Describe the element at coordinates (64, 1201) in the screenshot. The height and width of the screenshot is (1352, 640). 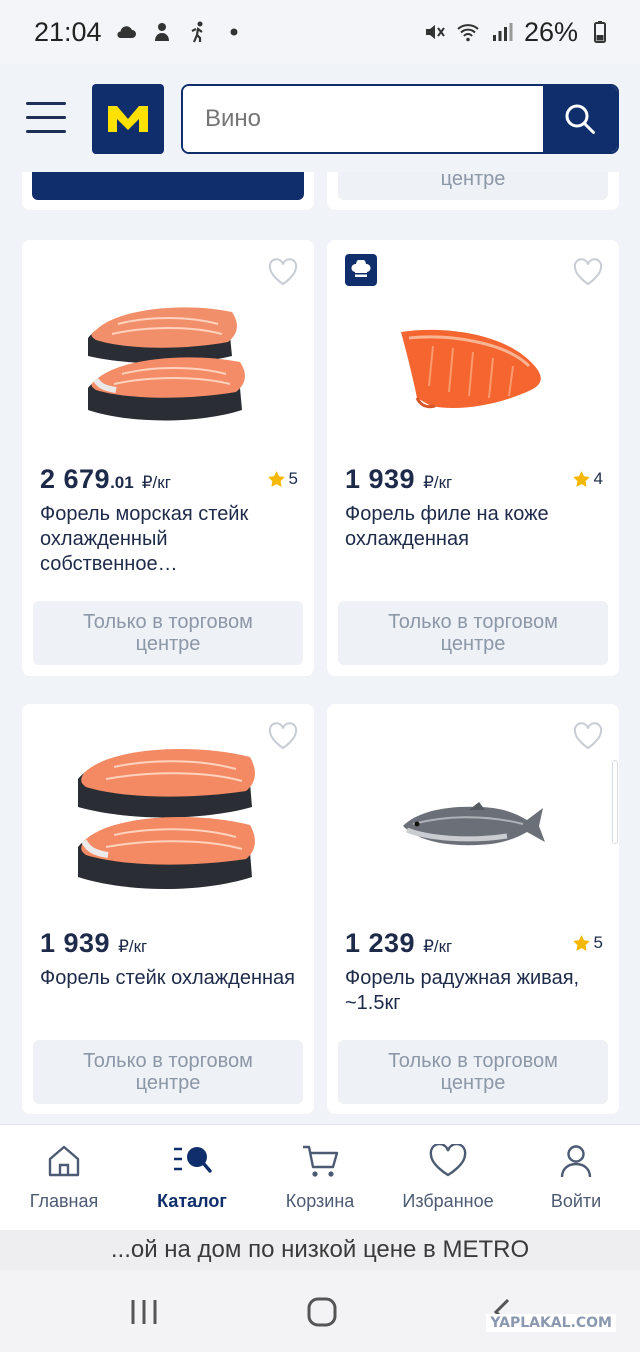
I see `nav-label: Главная` at that location.